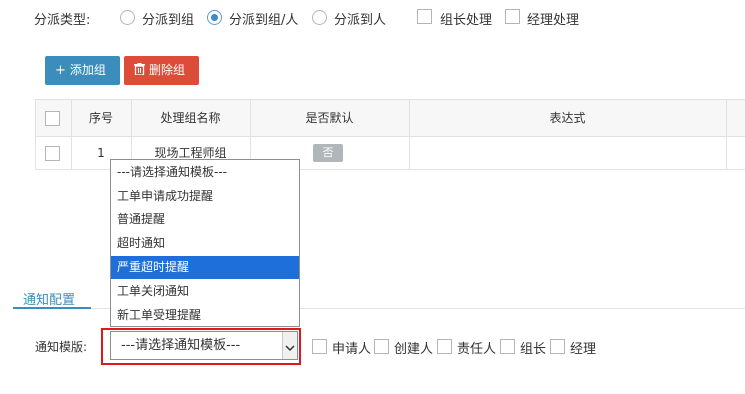  I want to click on tab-notify-config: 通知配置, so click(49, 298).